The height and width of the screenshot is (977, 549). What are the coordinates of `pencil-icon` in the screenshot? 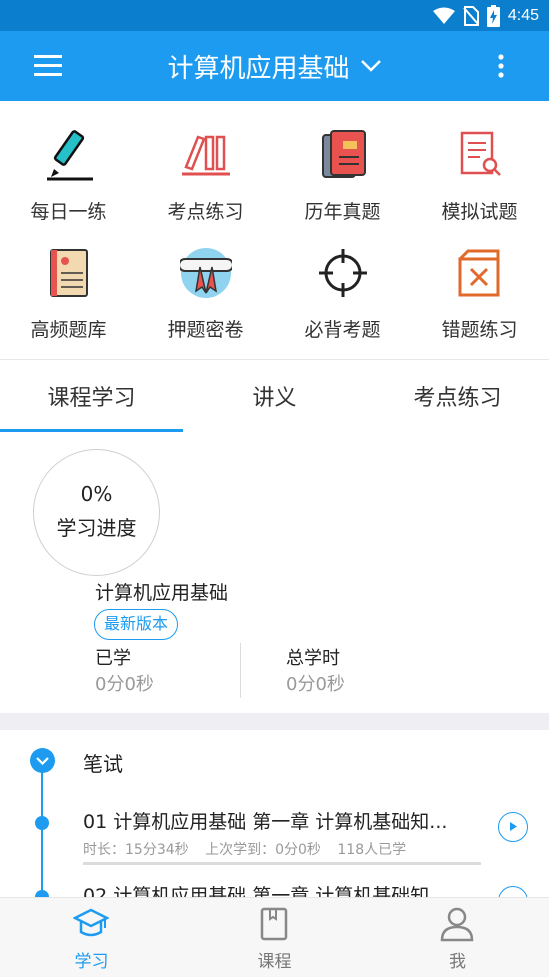 It's located at (70, 155).